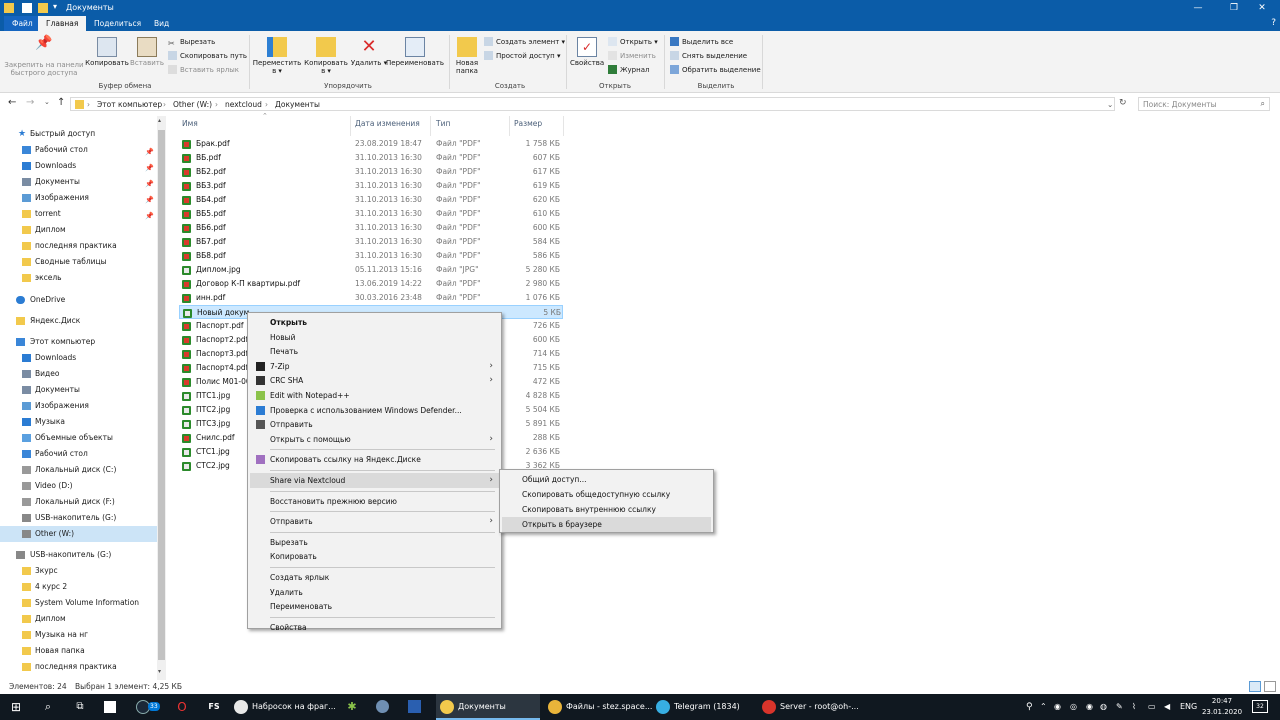  What do you see at coordinates (708, 56) in the screenshot?
I see `select-none-button: Снять выделение` at bounding box center [708, 56].